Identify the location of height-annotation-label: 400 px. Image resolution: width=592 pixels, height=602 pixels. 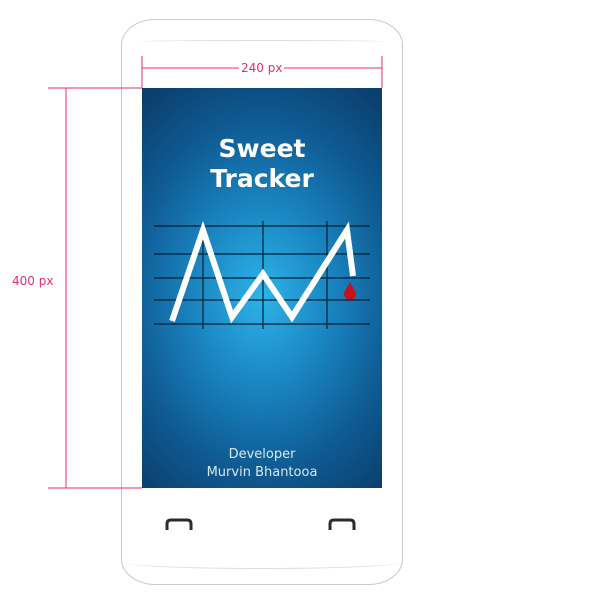
(33, 281).